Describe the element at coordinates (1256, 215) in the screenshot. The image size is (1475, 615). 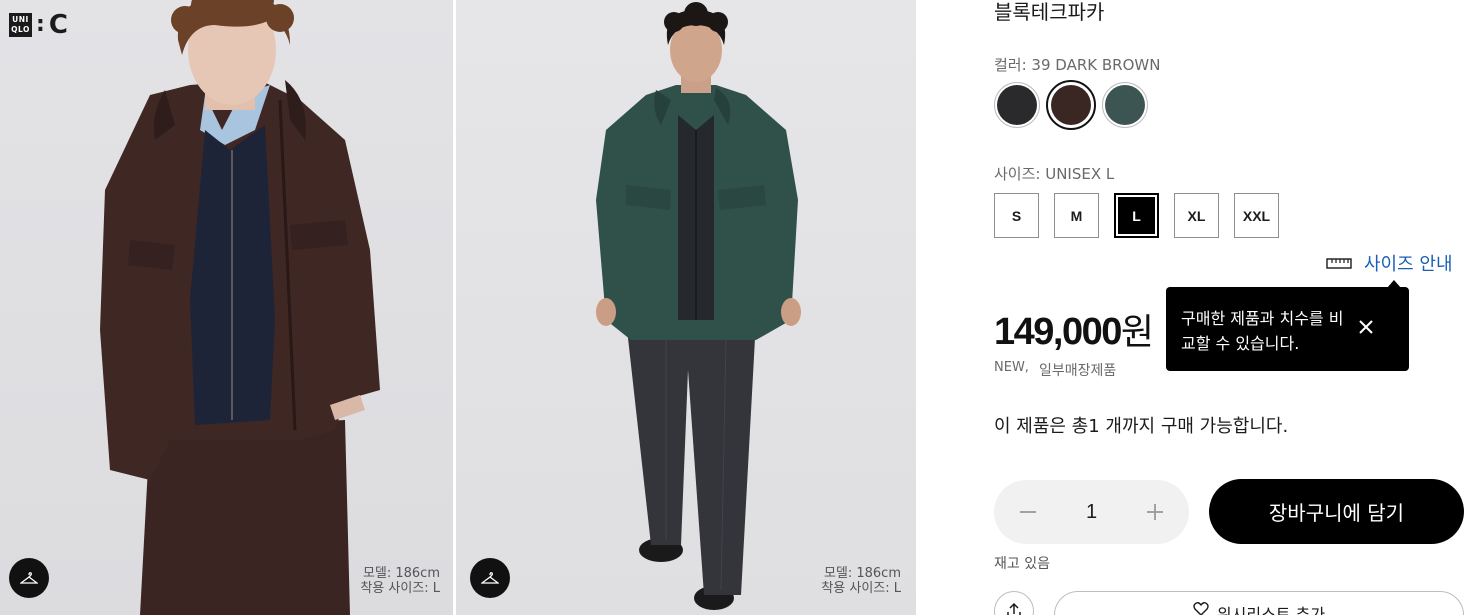
I see `size-button-xxl: XXL` at that location.